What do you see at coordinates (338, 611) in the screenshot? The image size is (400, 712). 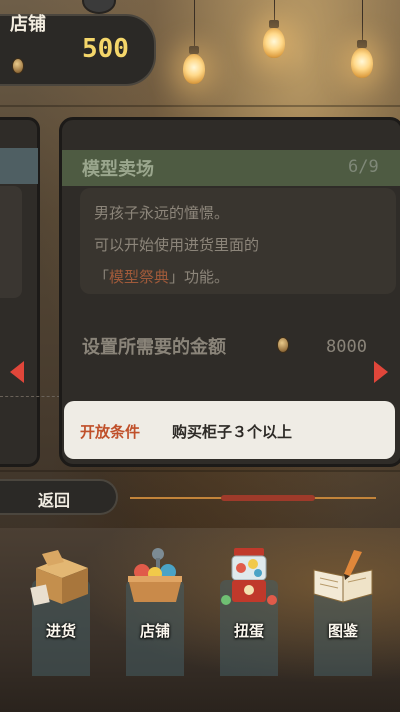 I see `nav-item-collection: 图鉴` at bounding box center [338, 611].